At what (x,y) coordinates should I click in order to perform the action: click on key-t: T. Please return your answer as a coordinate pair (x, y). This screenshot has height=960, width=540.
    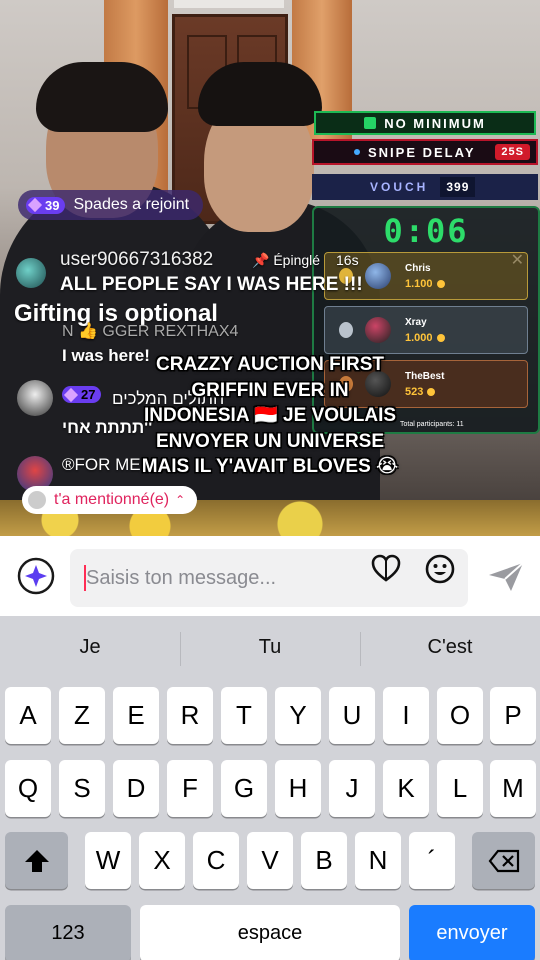
    Looking at the image, I should click on (244, 715).